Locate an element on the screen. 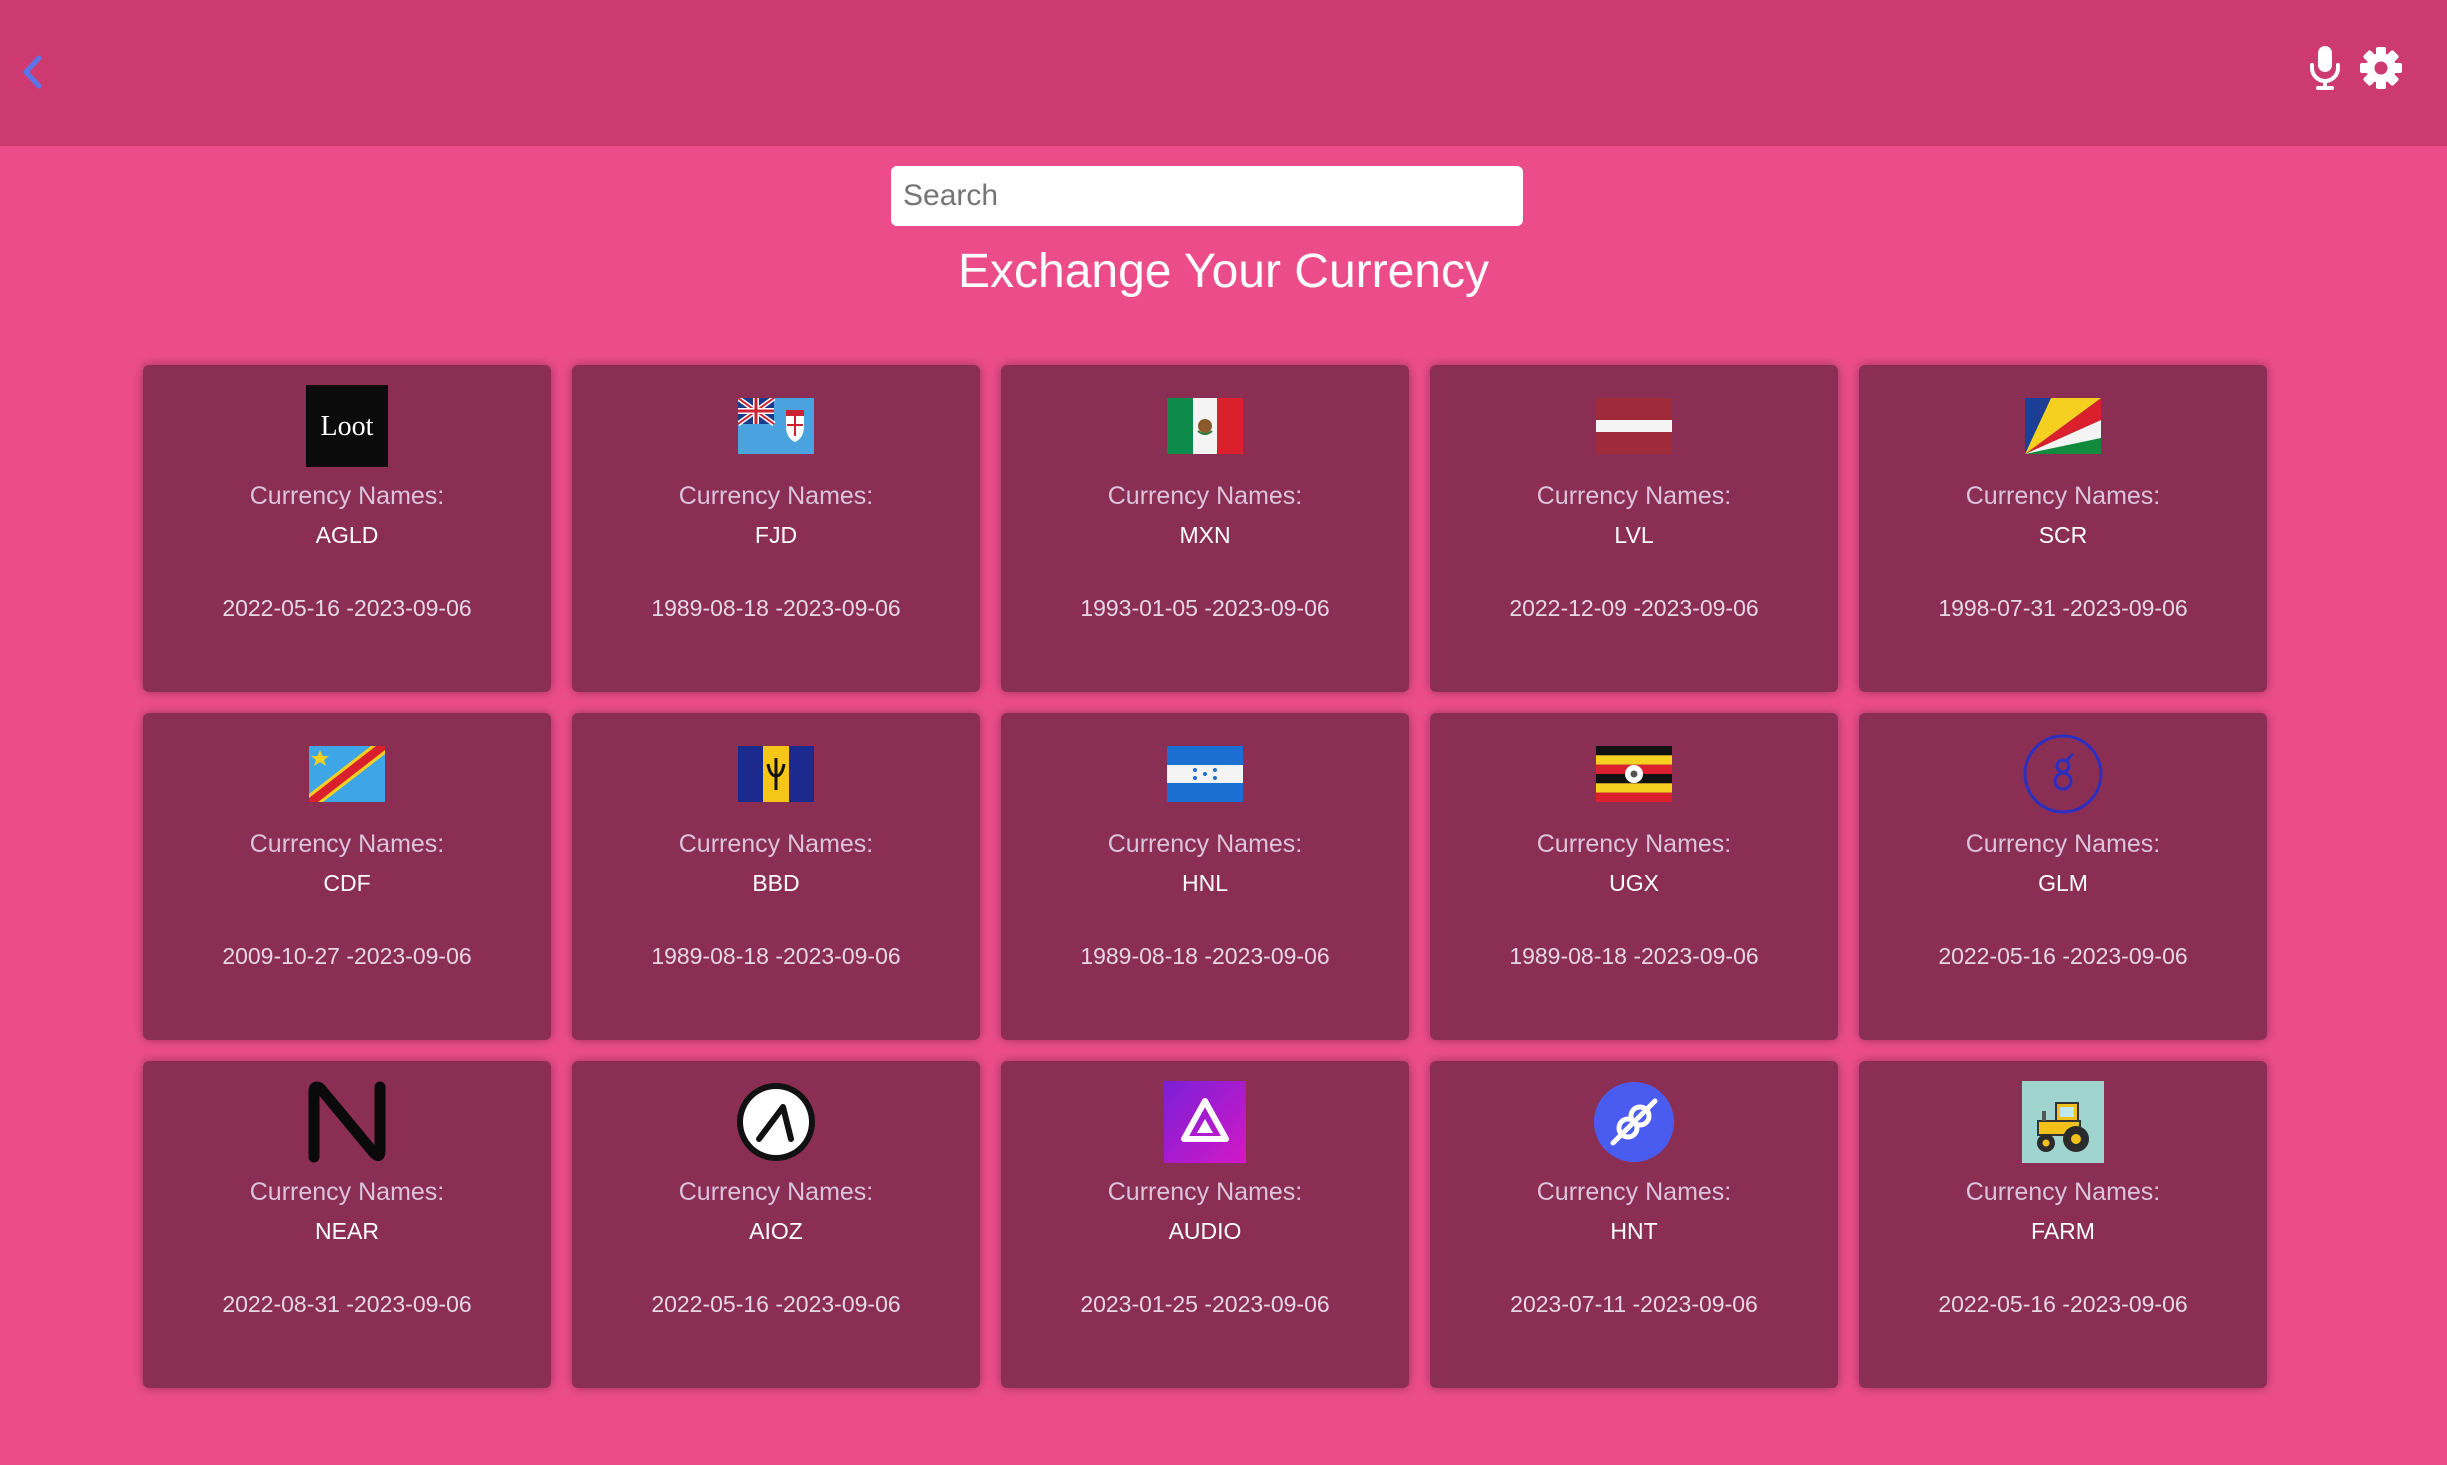  loot-logo-text: Loot is located at coordinates (347, 426).